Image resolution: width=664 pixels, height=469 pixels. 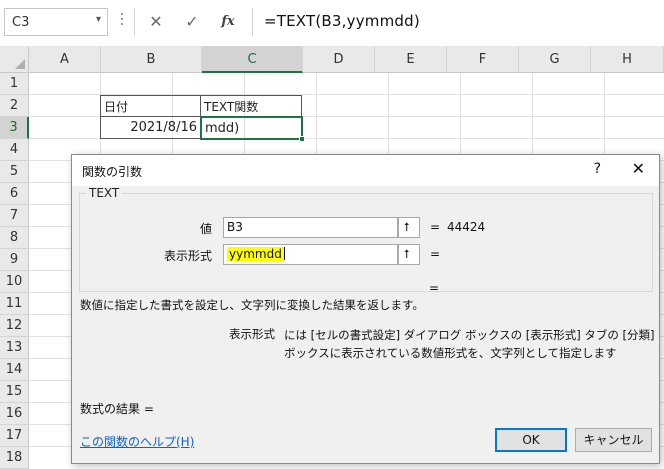 What do you see at coordinates (98, 19) in the screenshot?
I see `chevron-down-icon: ▾` at bounding box center [98, 19].